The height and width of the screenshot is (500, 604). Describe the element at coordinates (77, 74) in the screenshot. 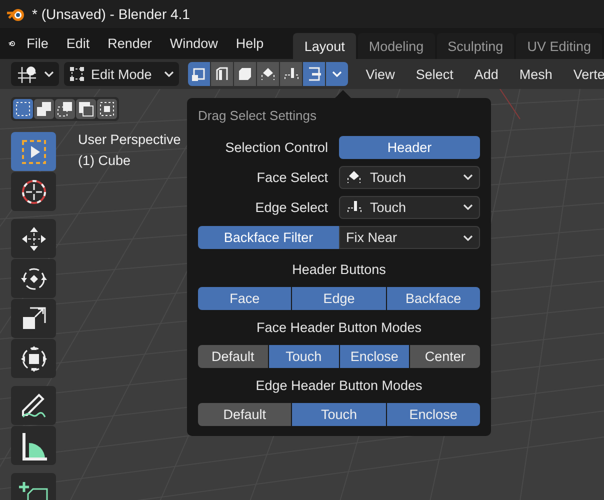

I see `edit-mode-icon` at that location.